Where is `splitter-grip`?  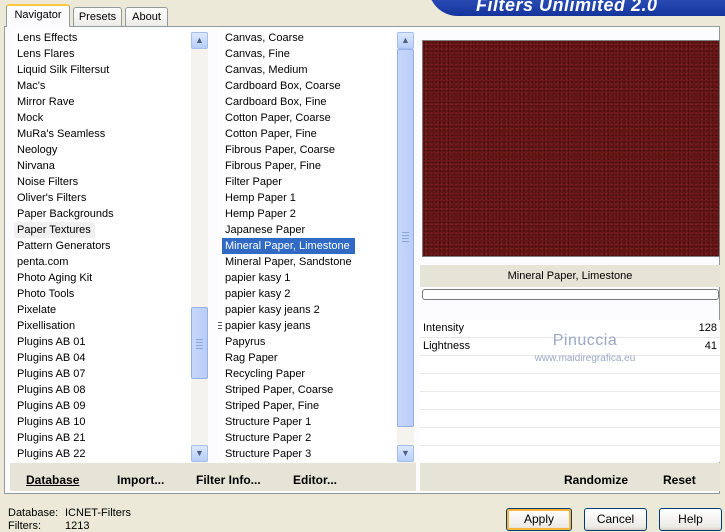 splitter-grip is located at coordinates (220, 327).